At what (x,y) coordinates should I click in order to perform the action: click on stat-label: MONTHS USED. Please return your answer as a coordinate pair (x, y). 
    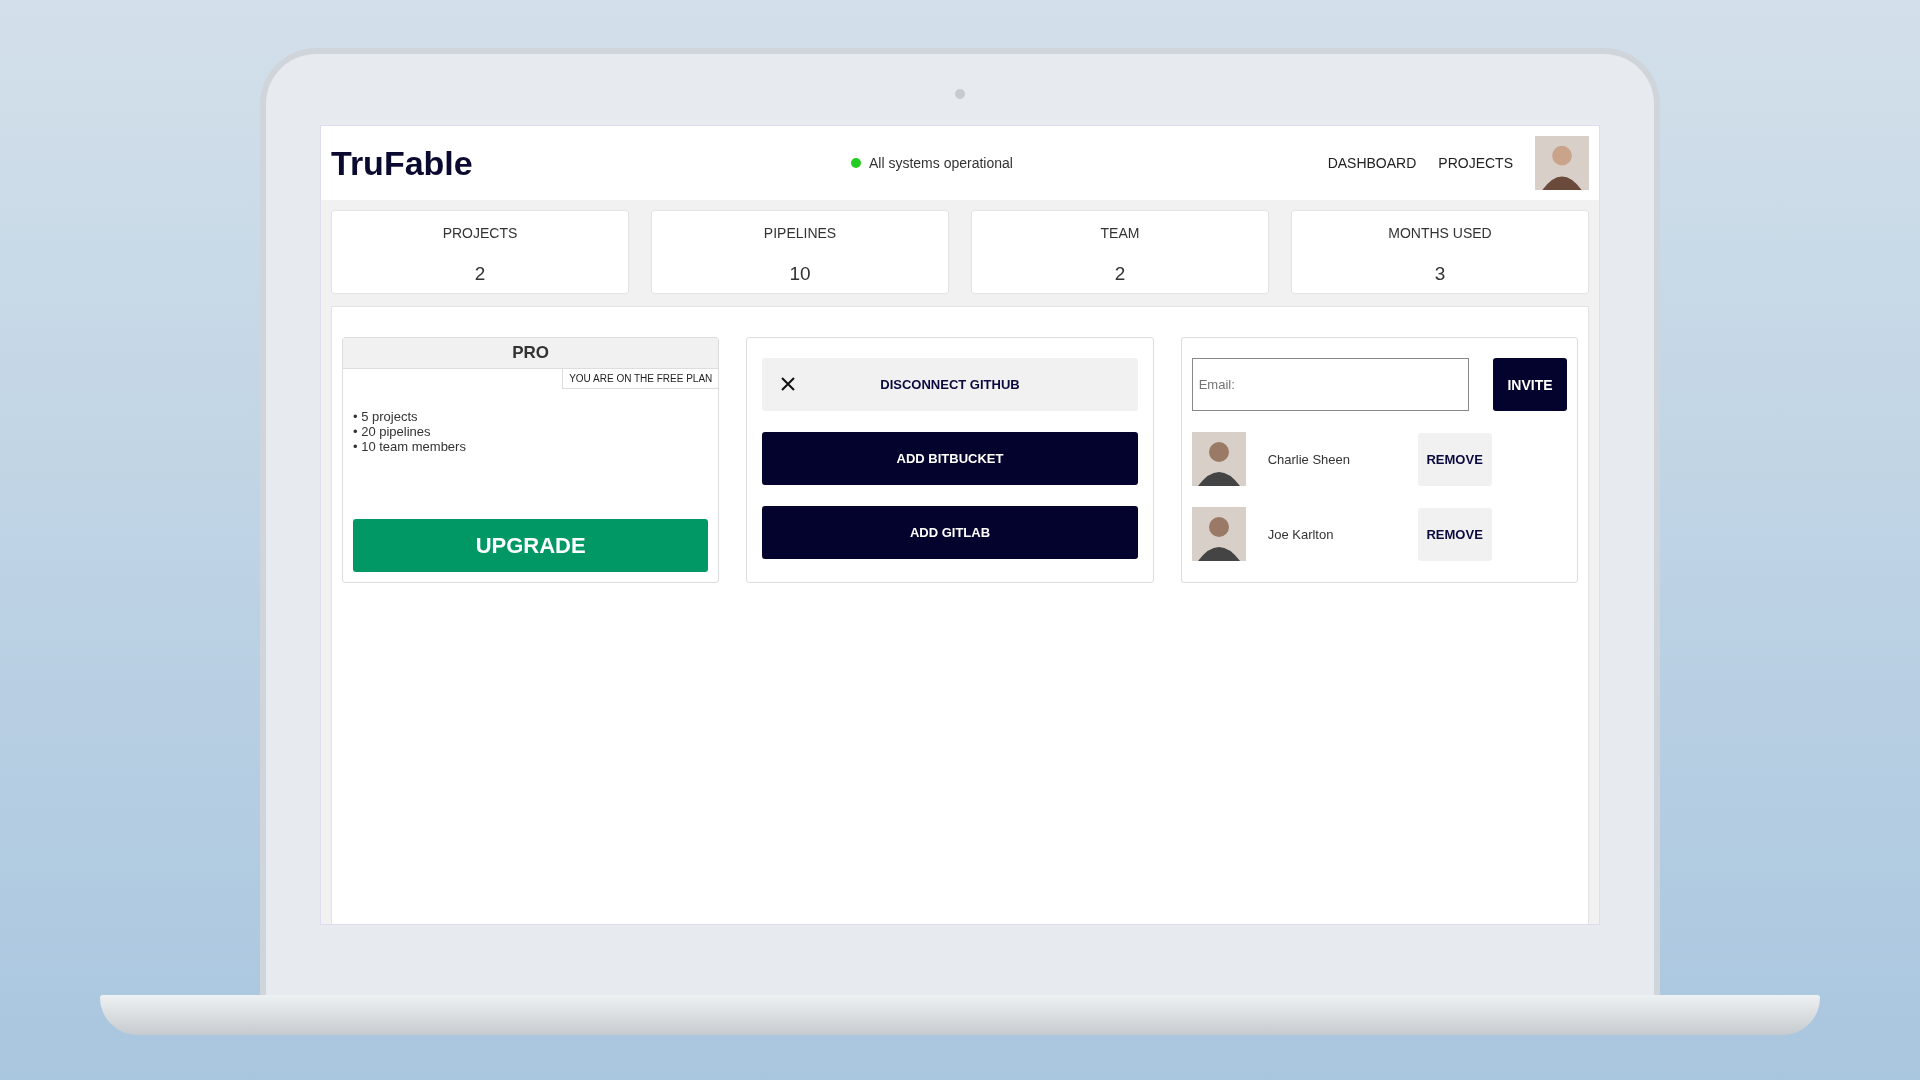
    Looking at the image, I should click on (1440, 233).